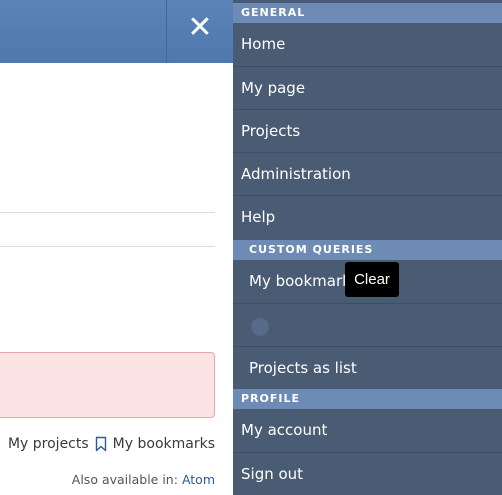 The width and height of the screenshot is (502, 495). I want to click on menu-item-administration: Administration, so click(367, 174).